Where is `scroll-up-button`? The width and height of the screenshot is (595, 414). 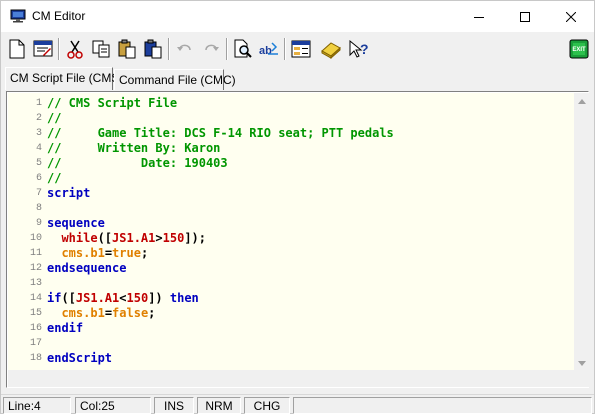
scroll-up-button is located at coordinates (581, 101).